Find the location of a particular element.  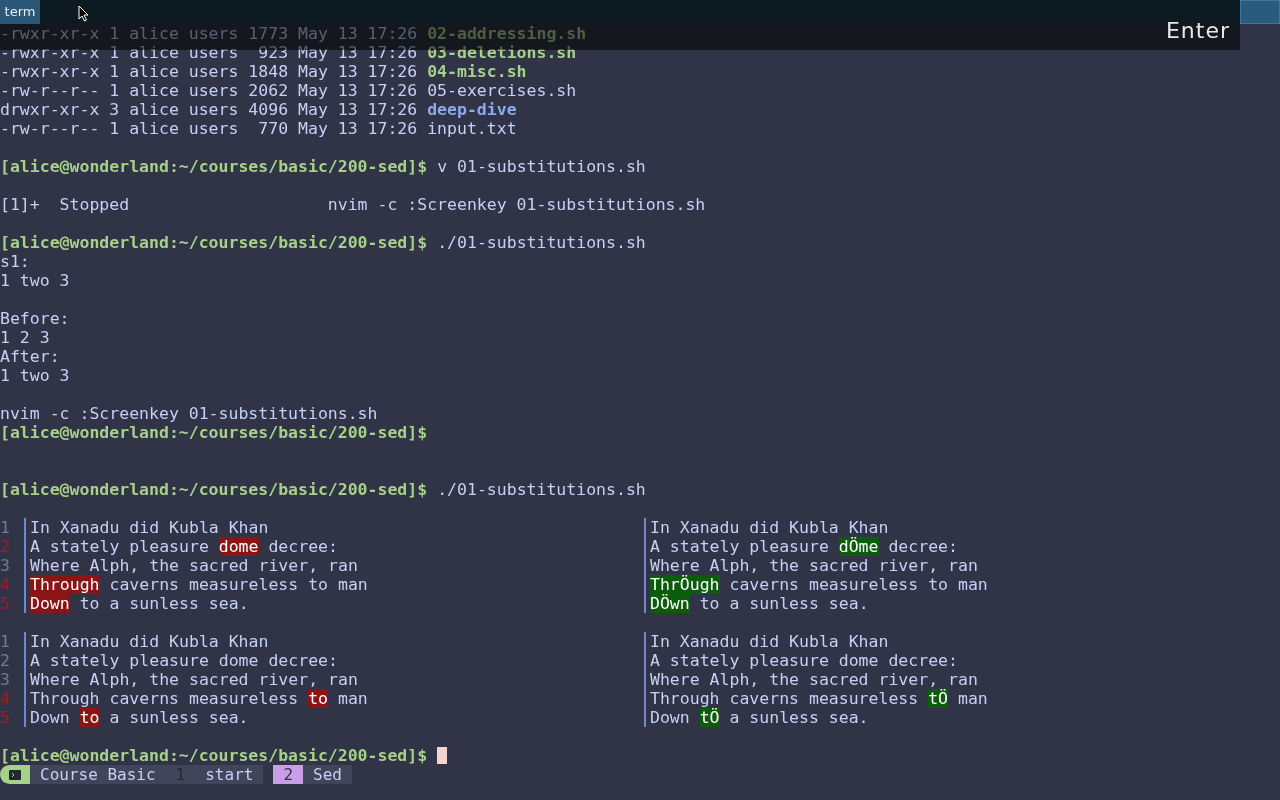

file-details: -rwxr-xr-x 1 alice users 1848 May 13 17:26 is located at coordinates (209, 71).